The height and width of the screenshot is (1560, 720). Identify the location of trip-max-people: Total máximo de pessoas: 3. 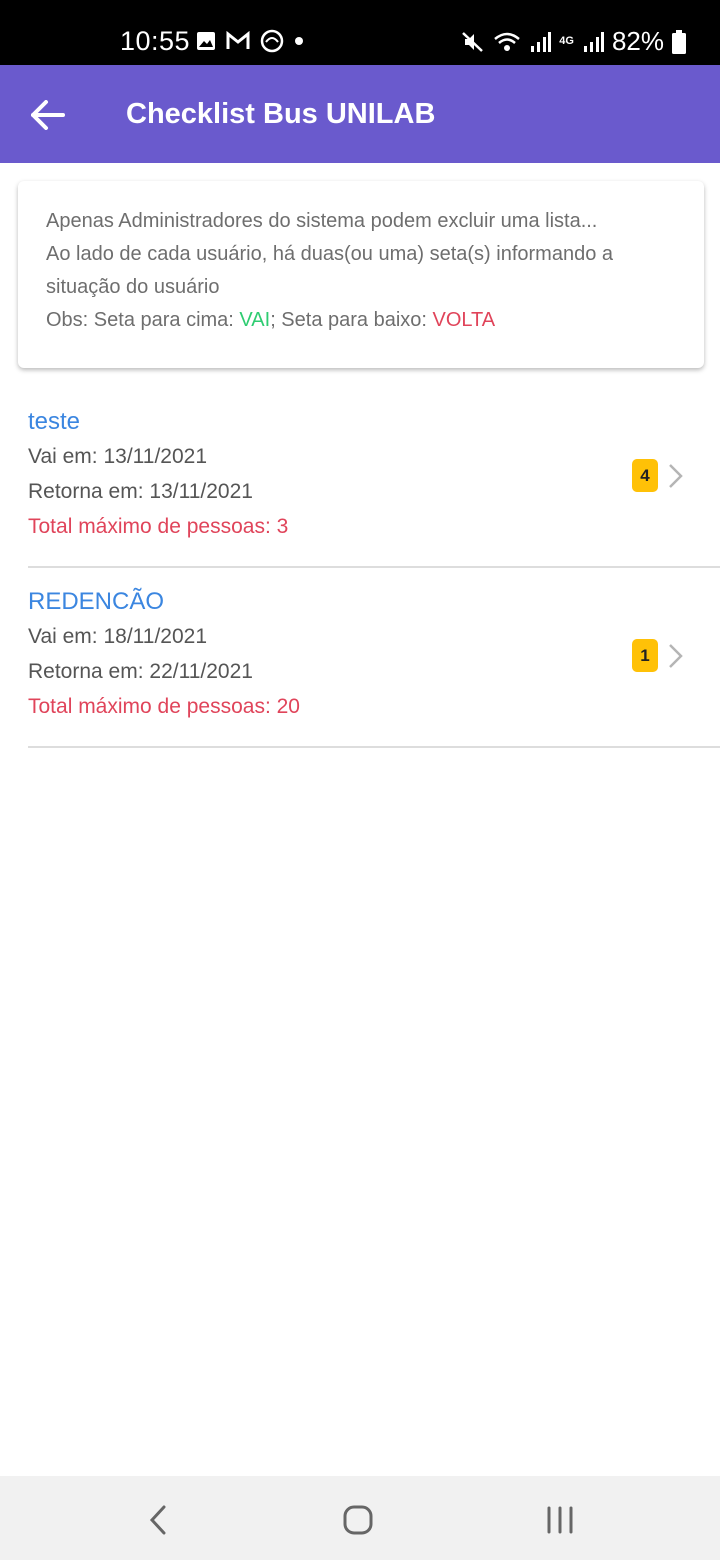
(158, 526).